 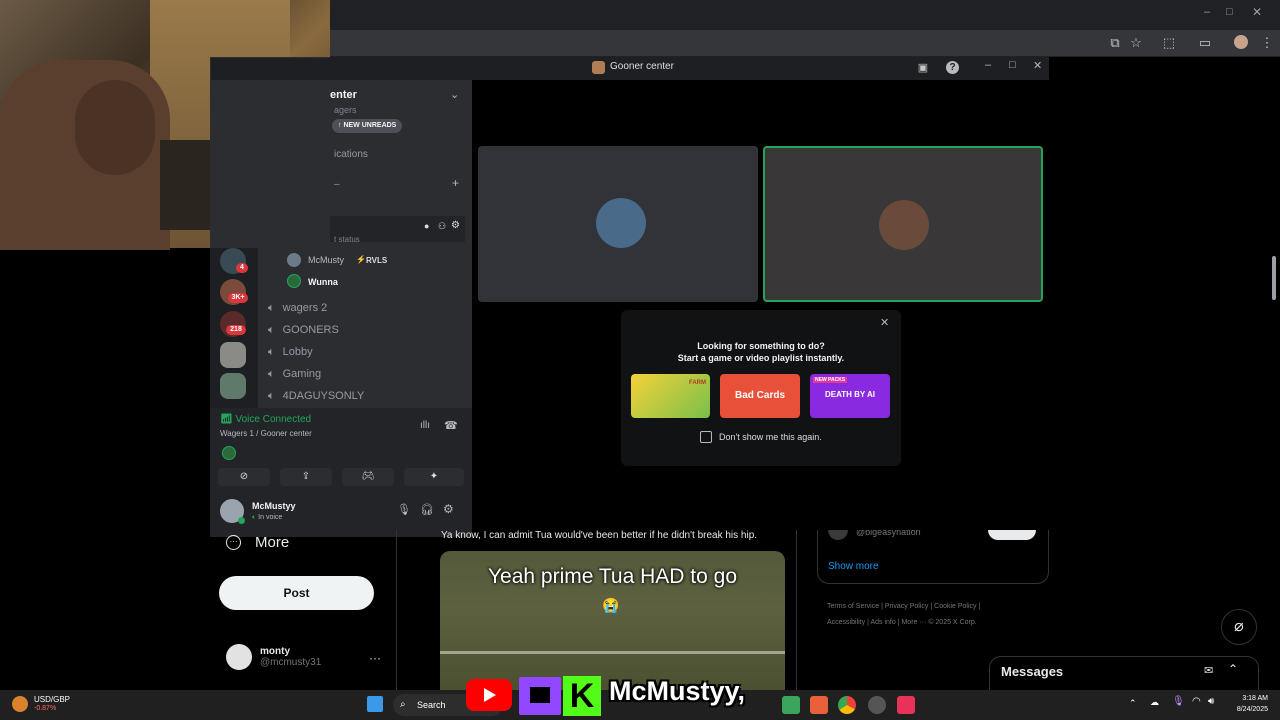 I want to click on dont-show-checkbox, so click(x=706, y=437).